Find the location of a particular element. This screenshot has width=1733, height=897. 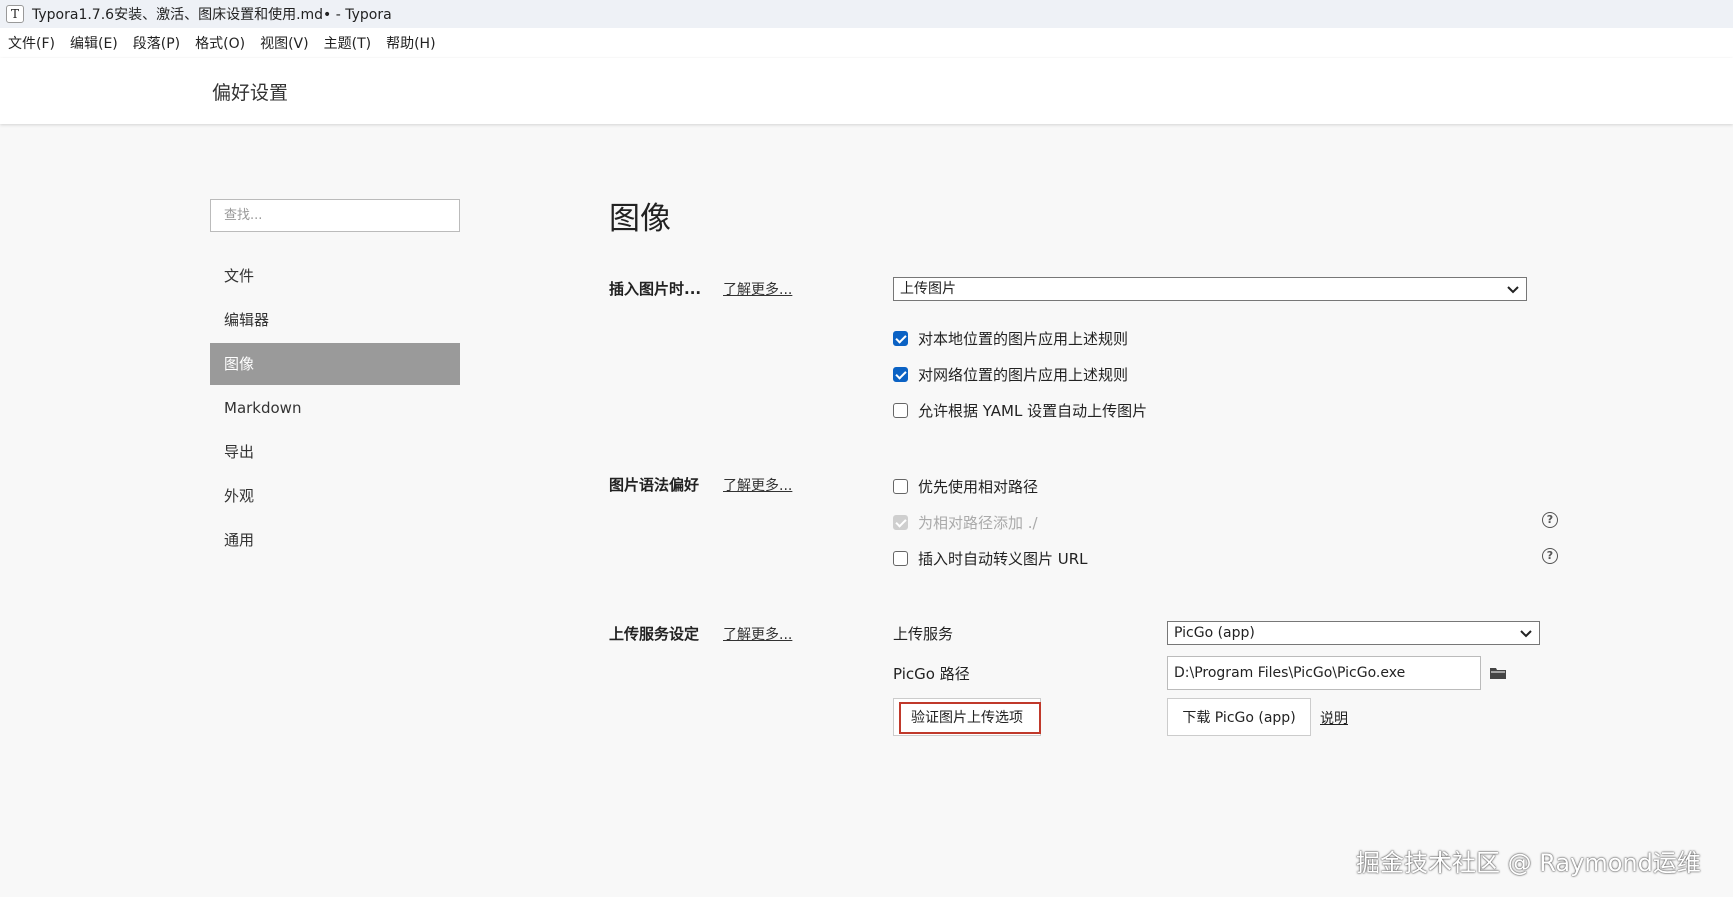

insert-image-select-value: 上传图片 is located at coordinates (928, 289).